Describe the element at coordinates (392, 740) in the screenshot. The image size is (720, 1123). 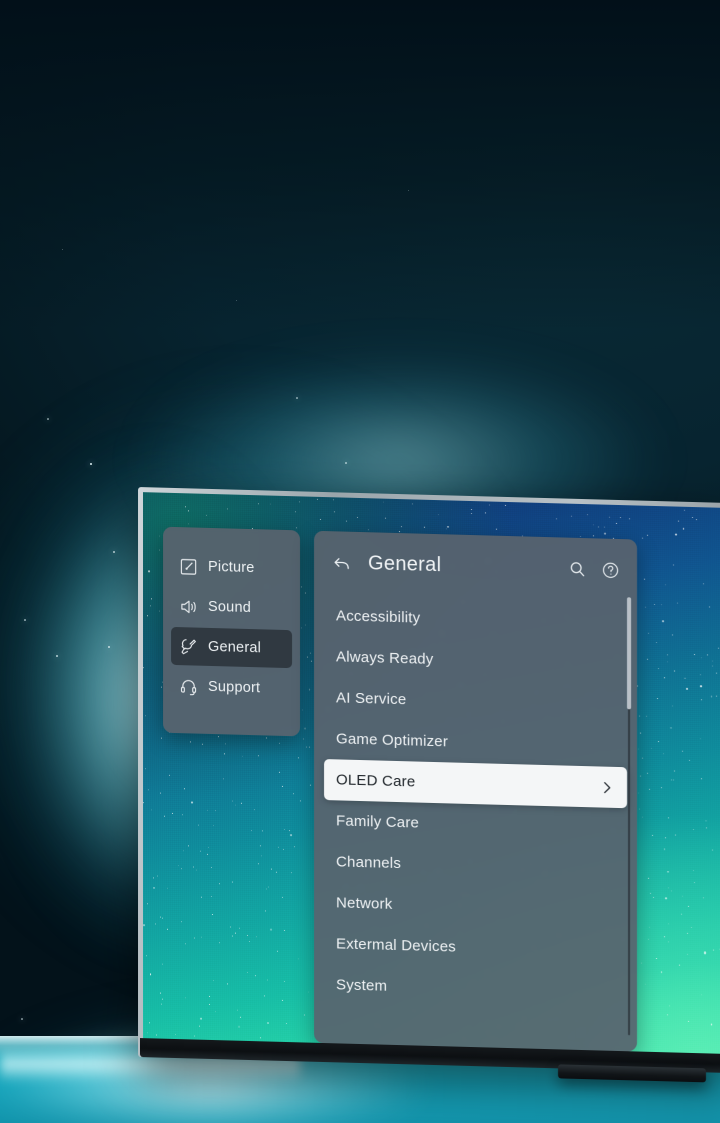
I see `menu-item-label: Game Optimizer` at that location.